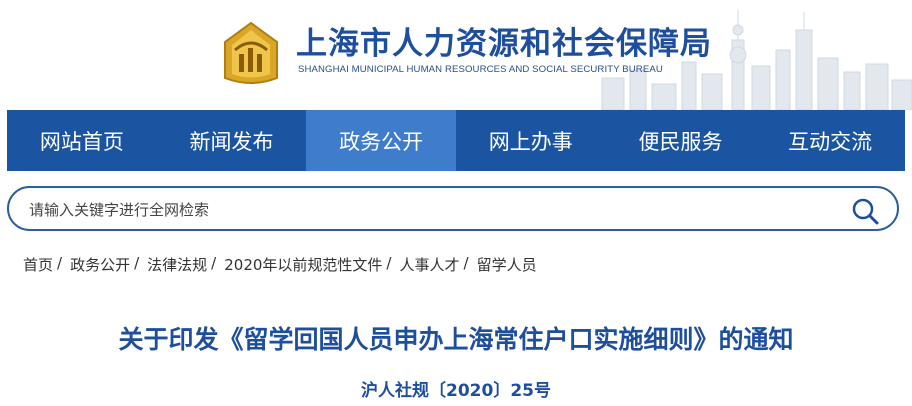 Image resolution: width=912 pixels, height=406 pixels. Describe the element at coordinates (429, 264) in the screenshot. I see `breadcrumb-personnel: 人事人才` at that location.